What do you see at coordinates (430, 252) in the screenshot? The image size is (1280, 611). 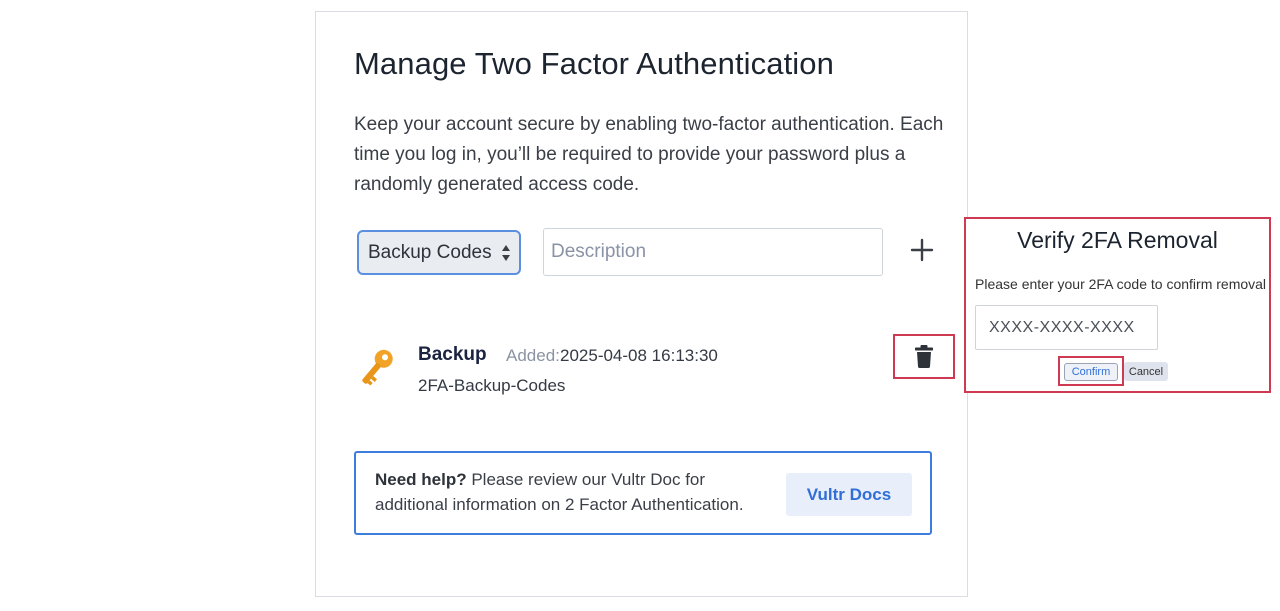 I see `auth-type-select-value: Backup Codes` at bounding box center [430, 252].